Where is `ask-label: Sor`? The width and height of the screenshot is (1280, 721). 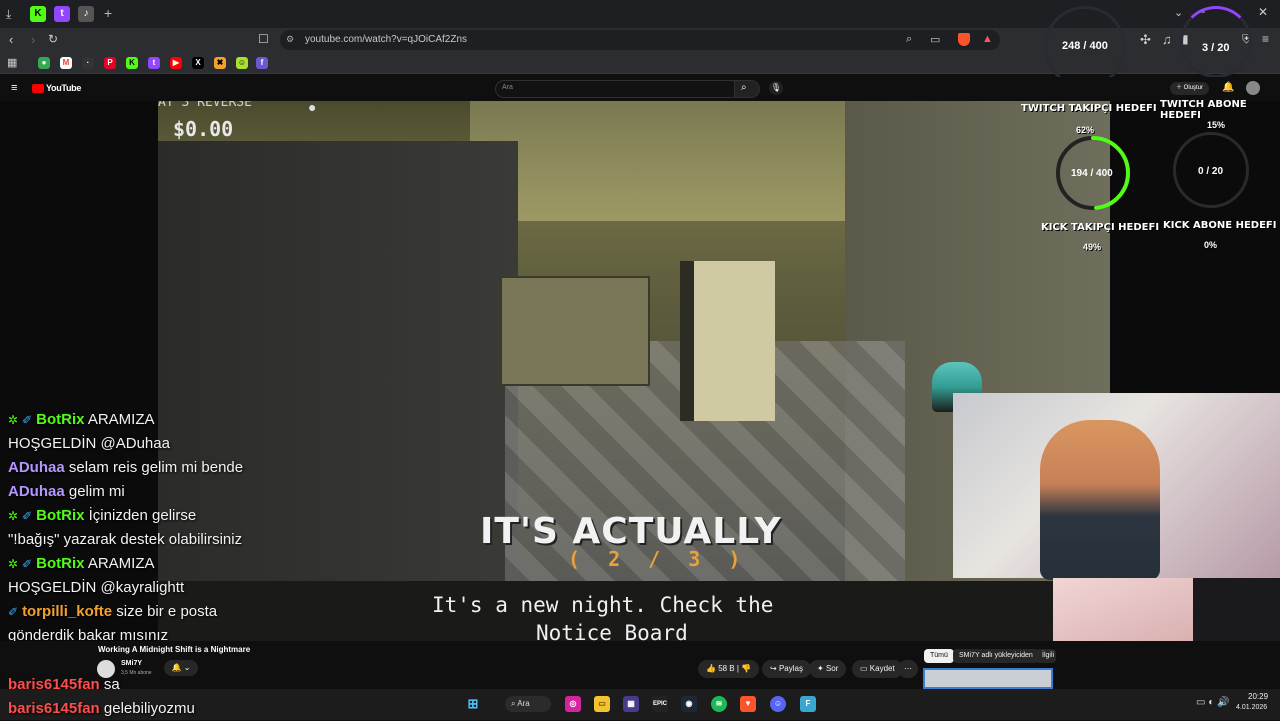 ask-label: Sor is located at coordinates (832, 668).